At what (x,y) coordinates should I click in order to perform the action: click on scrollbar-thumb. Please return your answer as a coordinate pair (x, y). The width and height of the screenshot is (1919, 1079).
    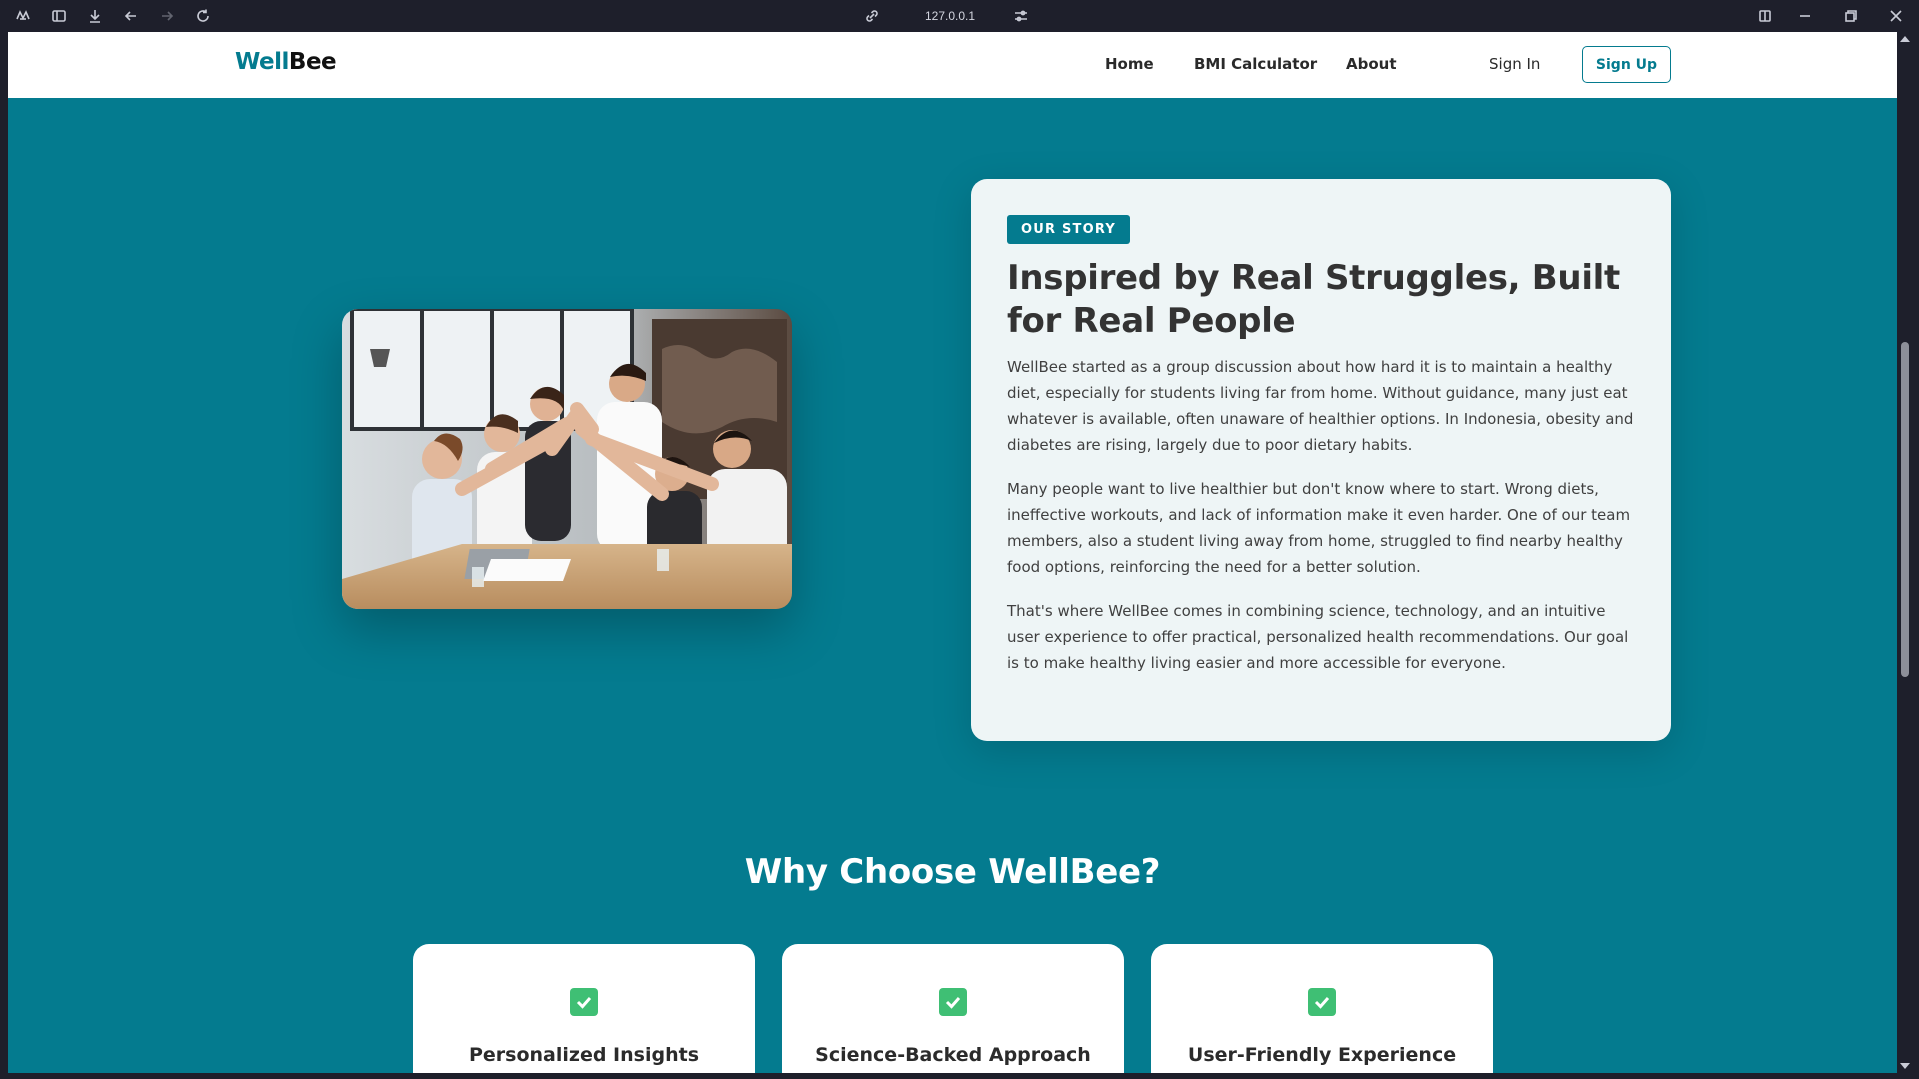
    Looking at the image, I should click on (1905, 509).